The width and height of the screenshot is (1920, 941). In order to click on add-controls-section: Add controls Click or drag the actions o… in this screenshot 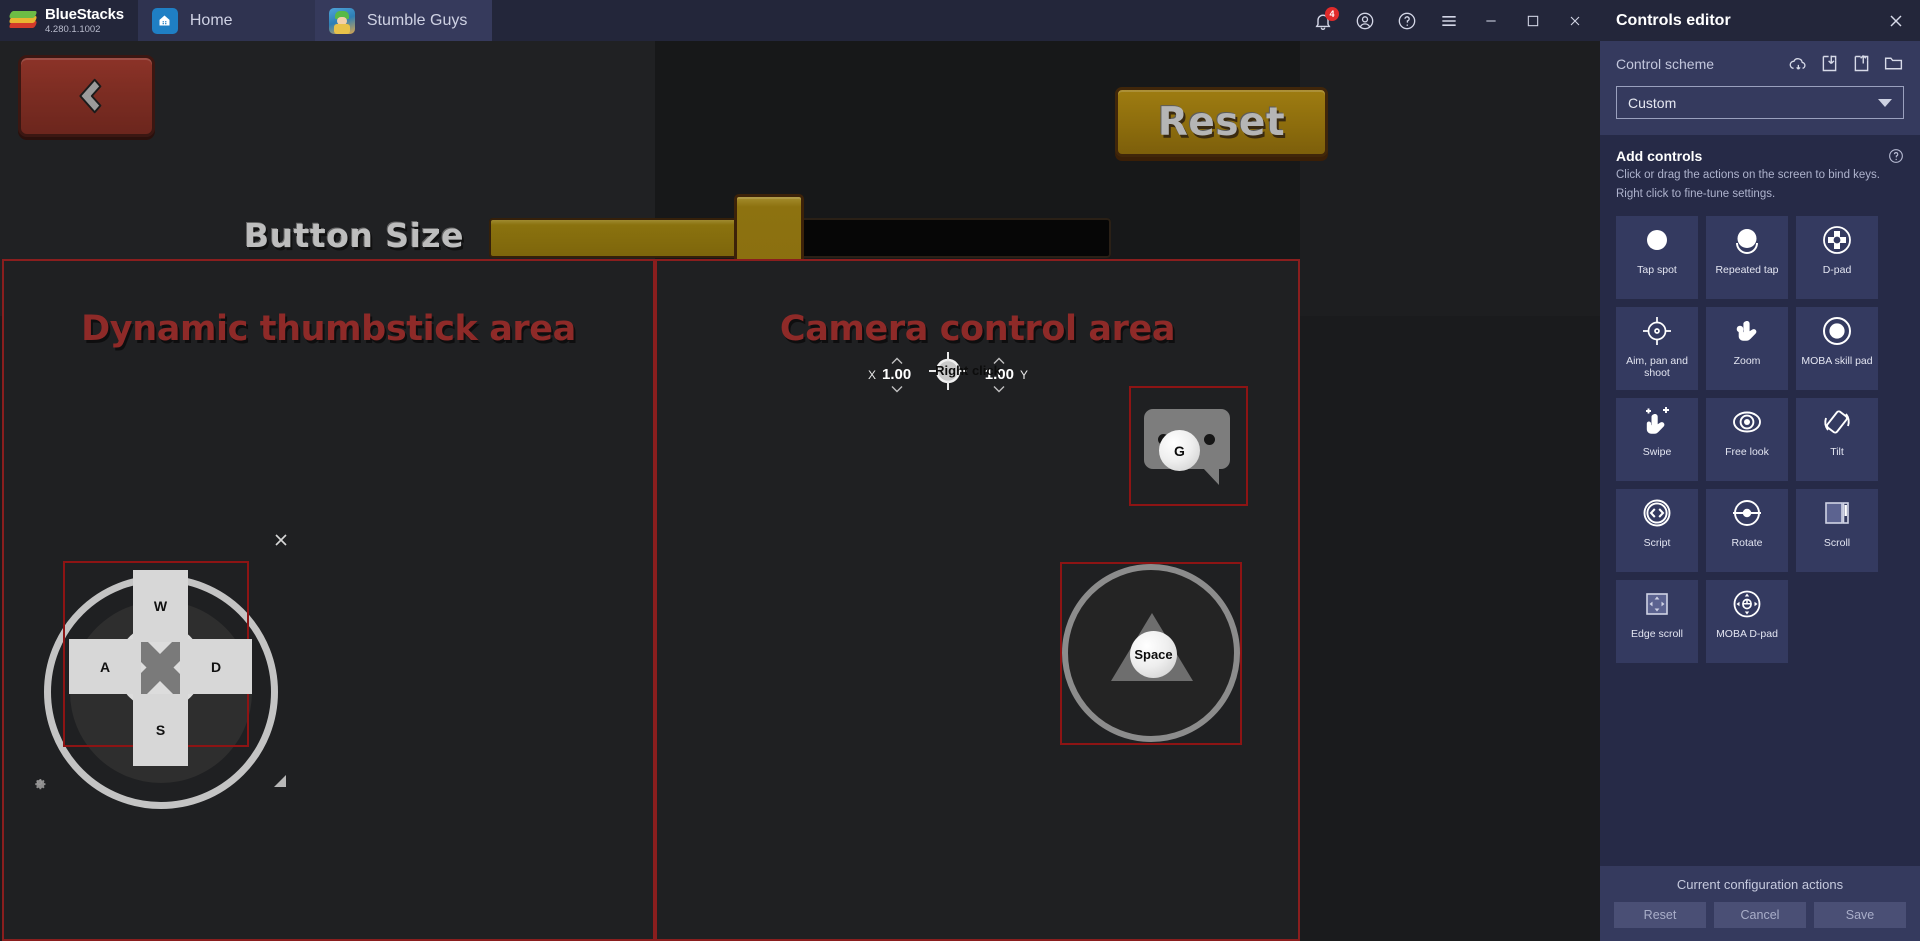, I will do `click(1760, 171)`.